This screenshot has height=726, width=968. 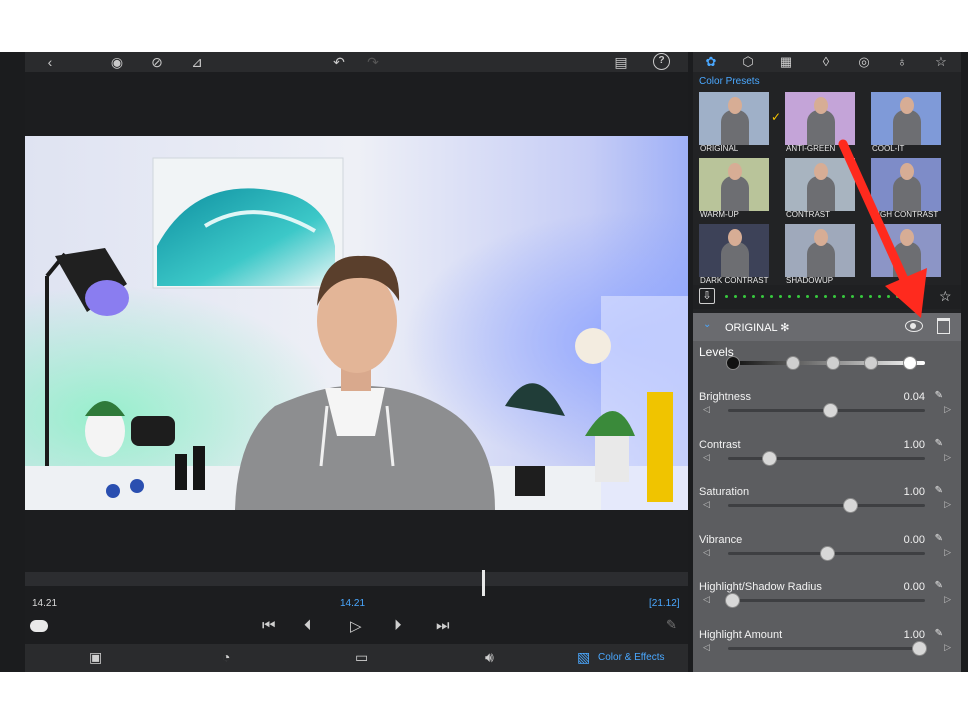 What do you see at coordinates (740, 123) in the screenshot?
I see `preset-tile: ORIGINAL ✓` at bounding box center [740, 123].